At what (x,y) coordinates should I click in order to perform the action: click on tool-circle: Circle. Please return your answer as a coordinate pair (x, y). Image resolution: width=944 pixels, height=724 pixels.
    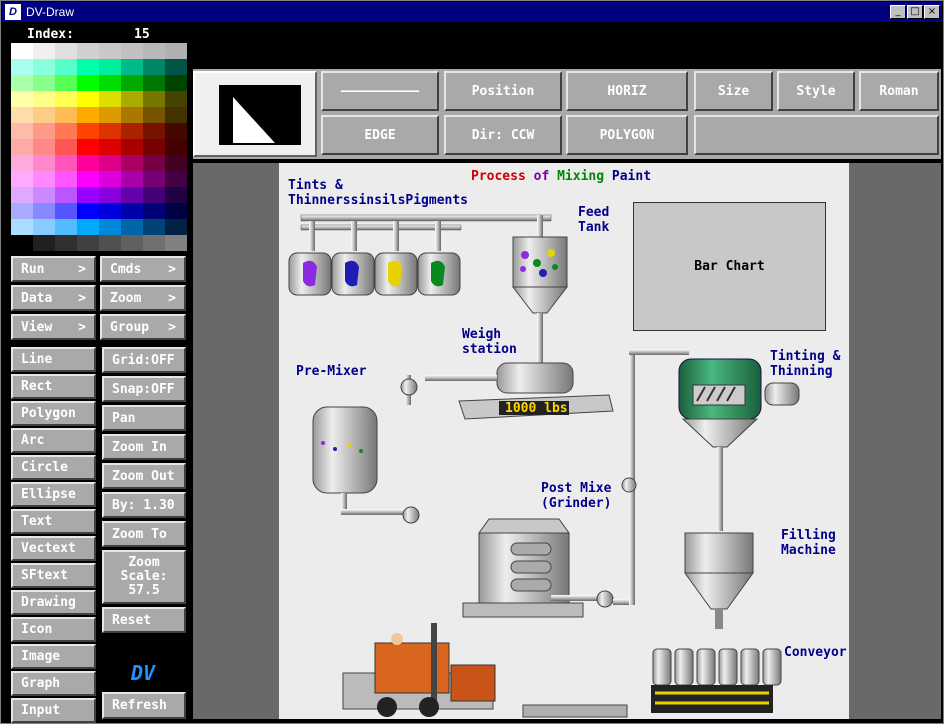
    Looking at the image, I should click on (53, 467).